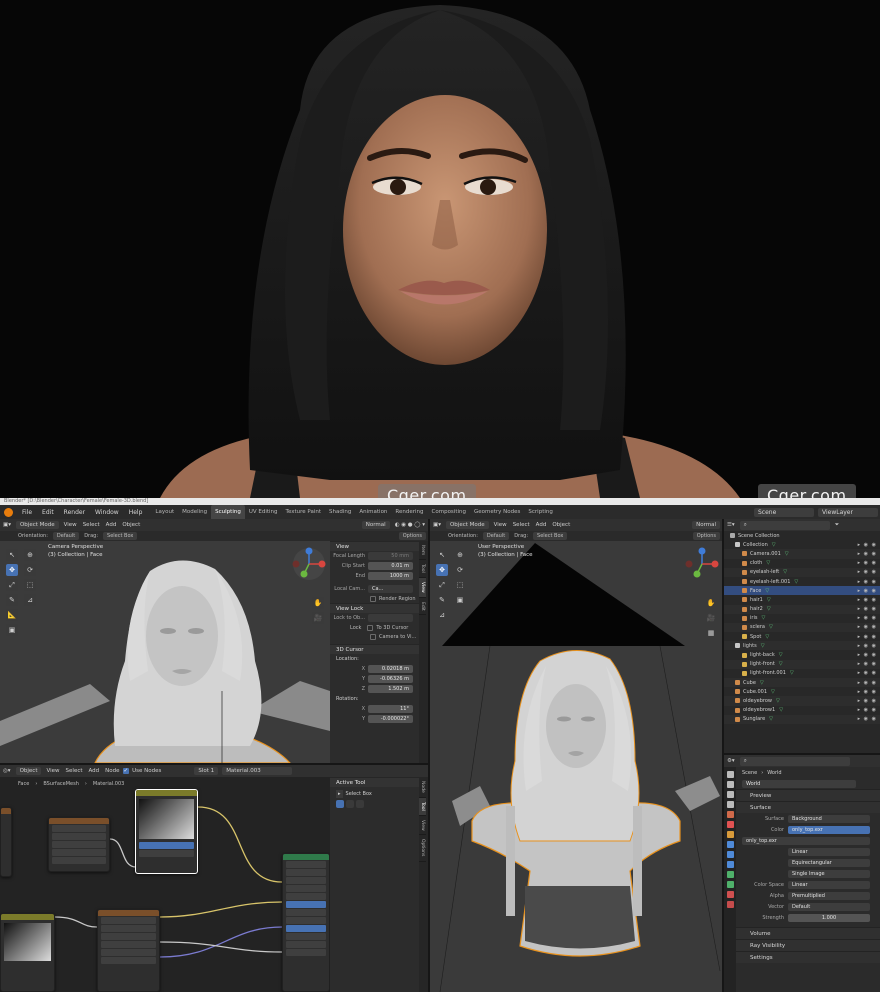  What do you see at coordinates (74, 512) in the screenshot?
I see `menu-render: Render` at bounding box center [74, 512].